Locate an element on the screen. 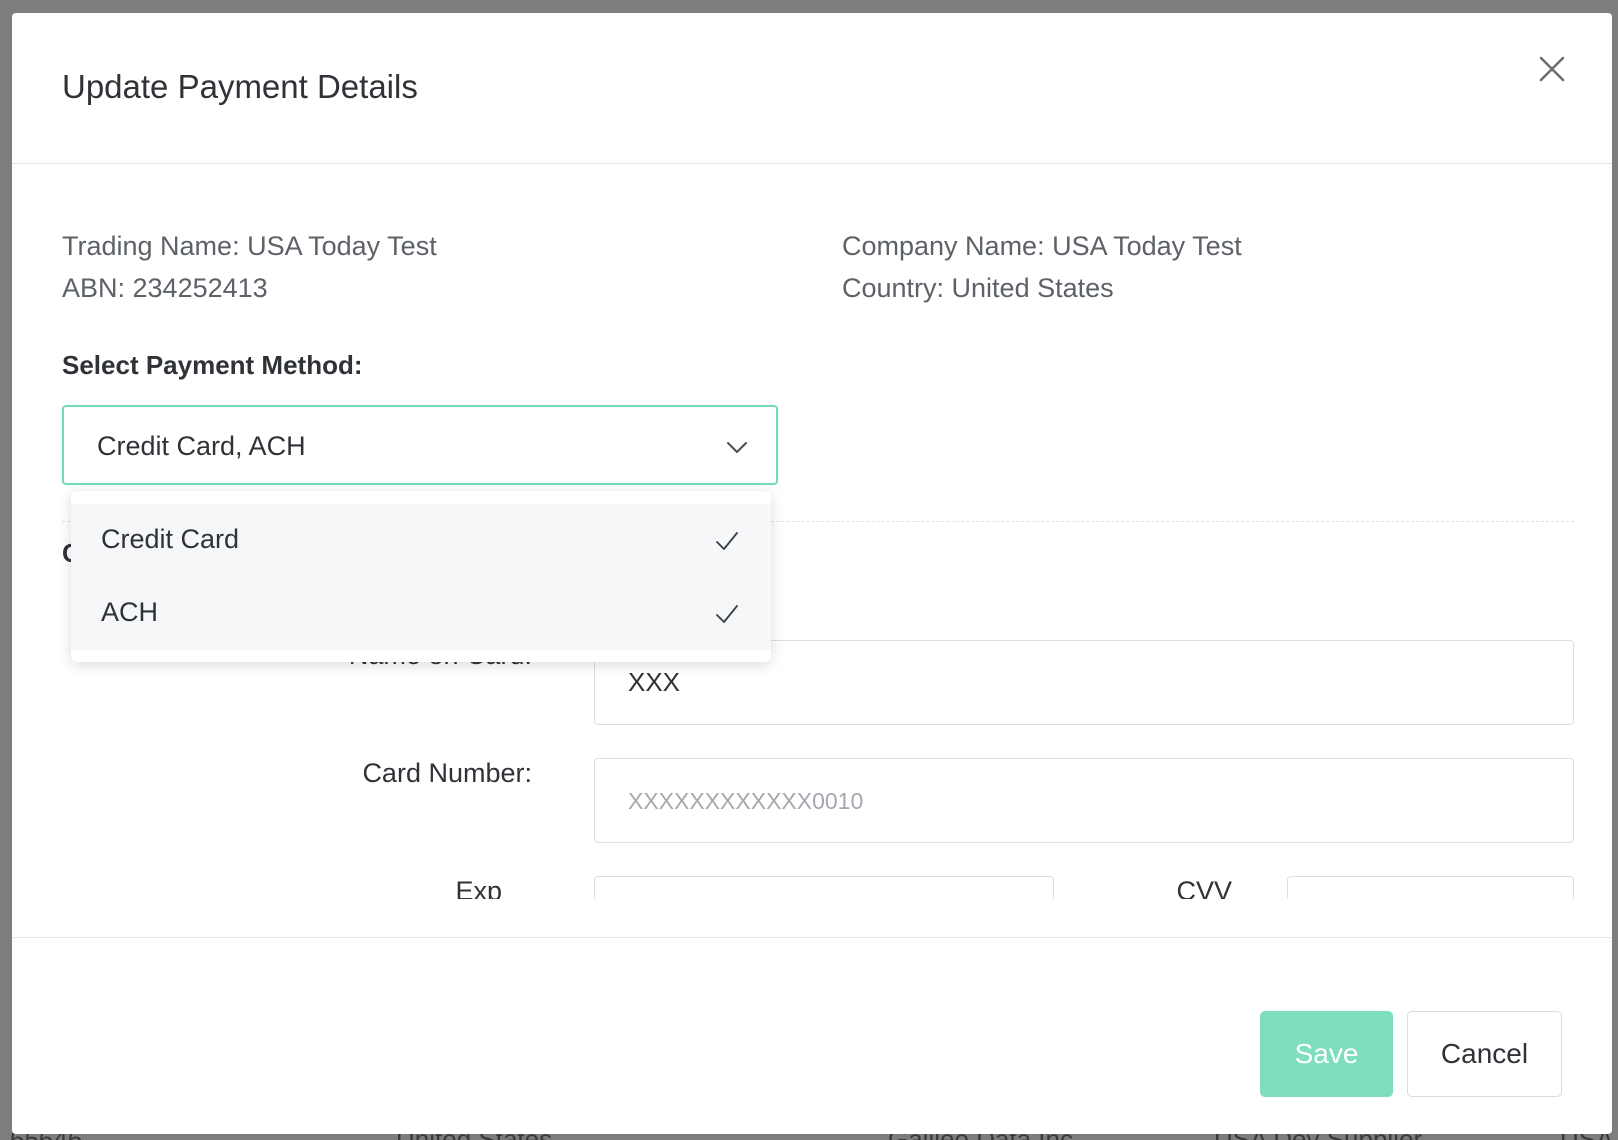  select-value: Credit Card, ACH is located at coordinates (201, 446).